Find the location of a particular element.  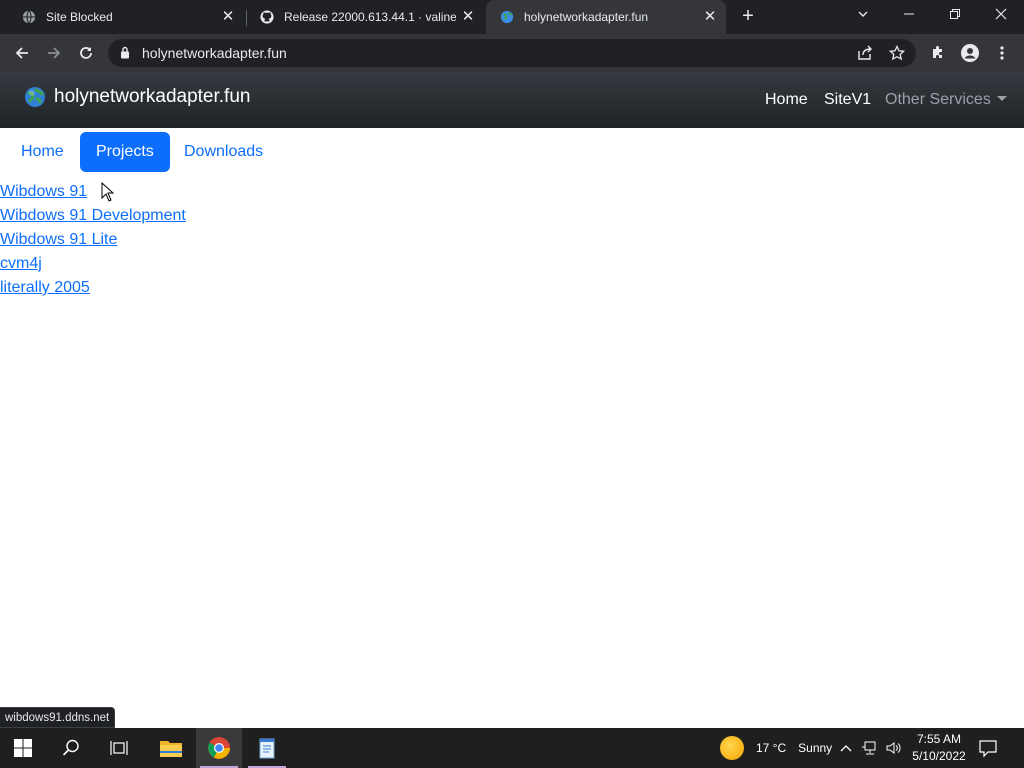

task-view-icon is located at coordinates (119, 748).